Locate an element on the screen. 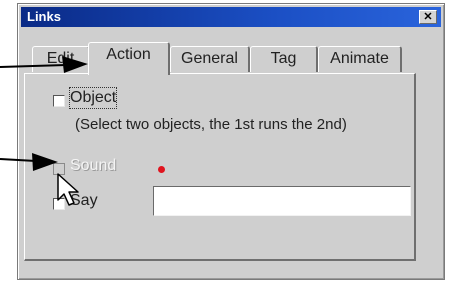 This screenshot has width=450, height=284. tab-general: General is located at coordinates (210, 59).